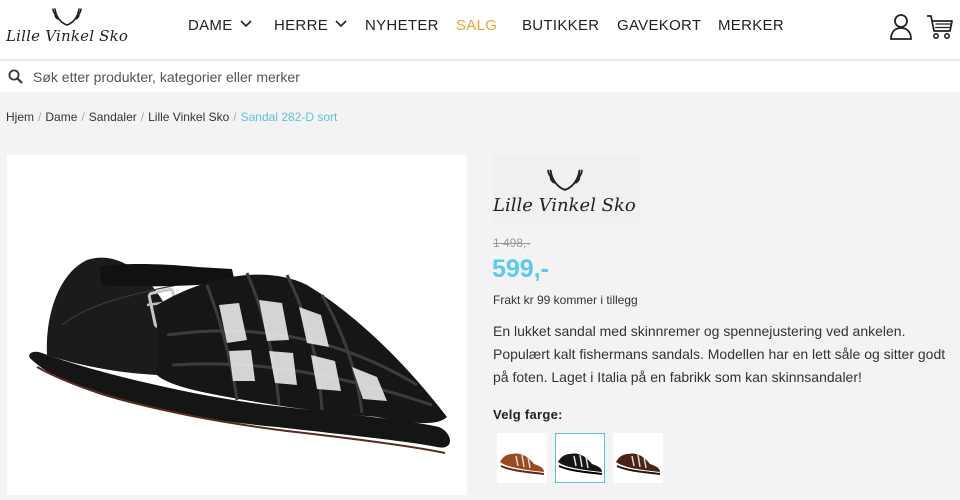 This screenshot has height=500, width=960. What do you see at coordinates (289, 117) in the screenshot?
I see `breadcrumb-current: Sandal 282-D sort` at bounding box center [289, 117].